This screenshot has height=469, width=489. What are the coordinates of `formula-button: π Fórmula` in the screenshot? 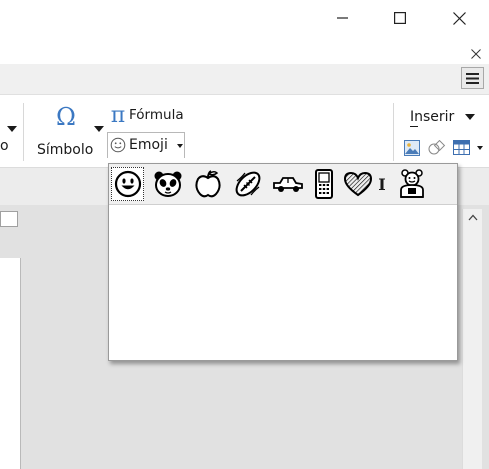 It's located at (148, 115).